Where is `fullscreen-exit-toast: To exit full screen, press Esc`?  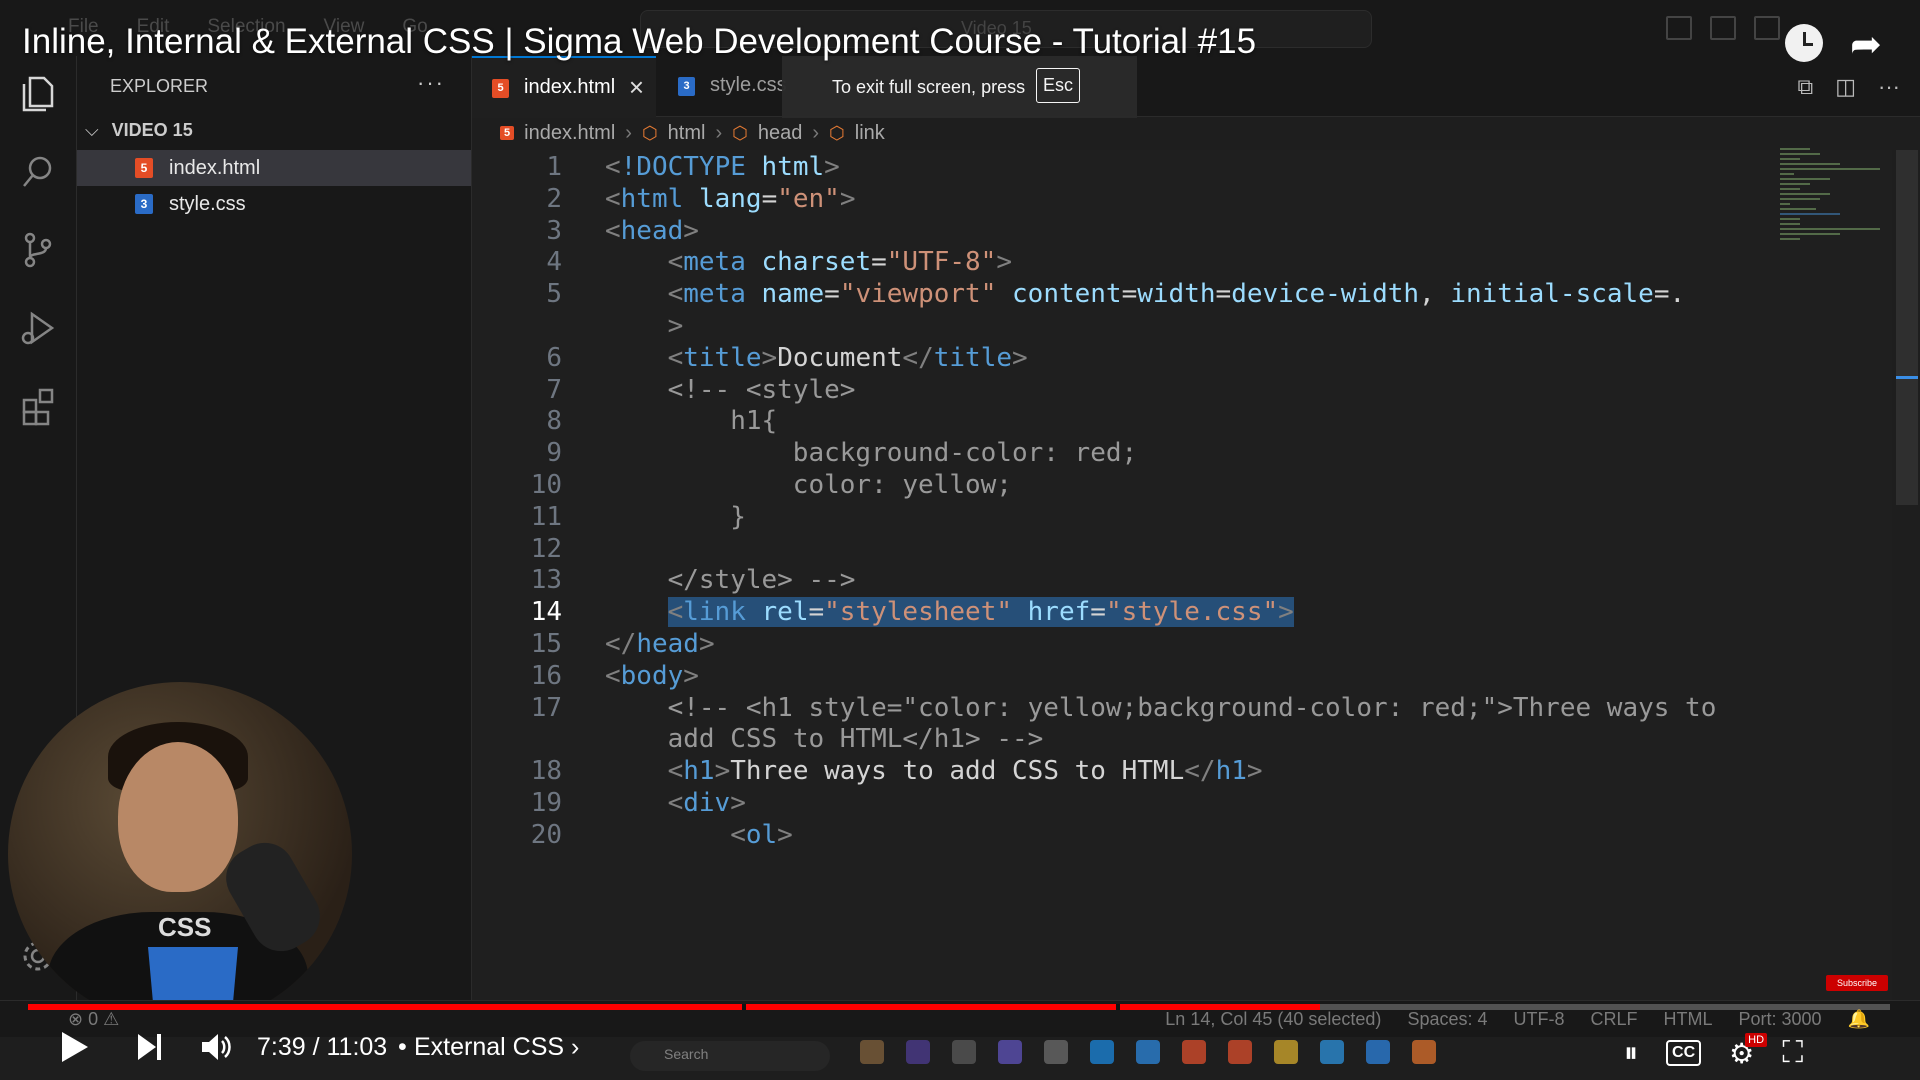 fullscreen-exit-toast: To exit full screen, press Esc is located at coordinates (959, 87).